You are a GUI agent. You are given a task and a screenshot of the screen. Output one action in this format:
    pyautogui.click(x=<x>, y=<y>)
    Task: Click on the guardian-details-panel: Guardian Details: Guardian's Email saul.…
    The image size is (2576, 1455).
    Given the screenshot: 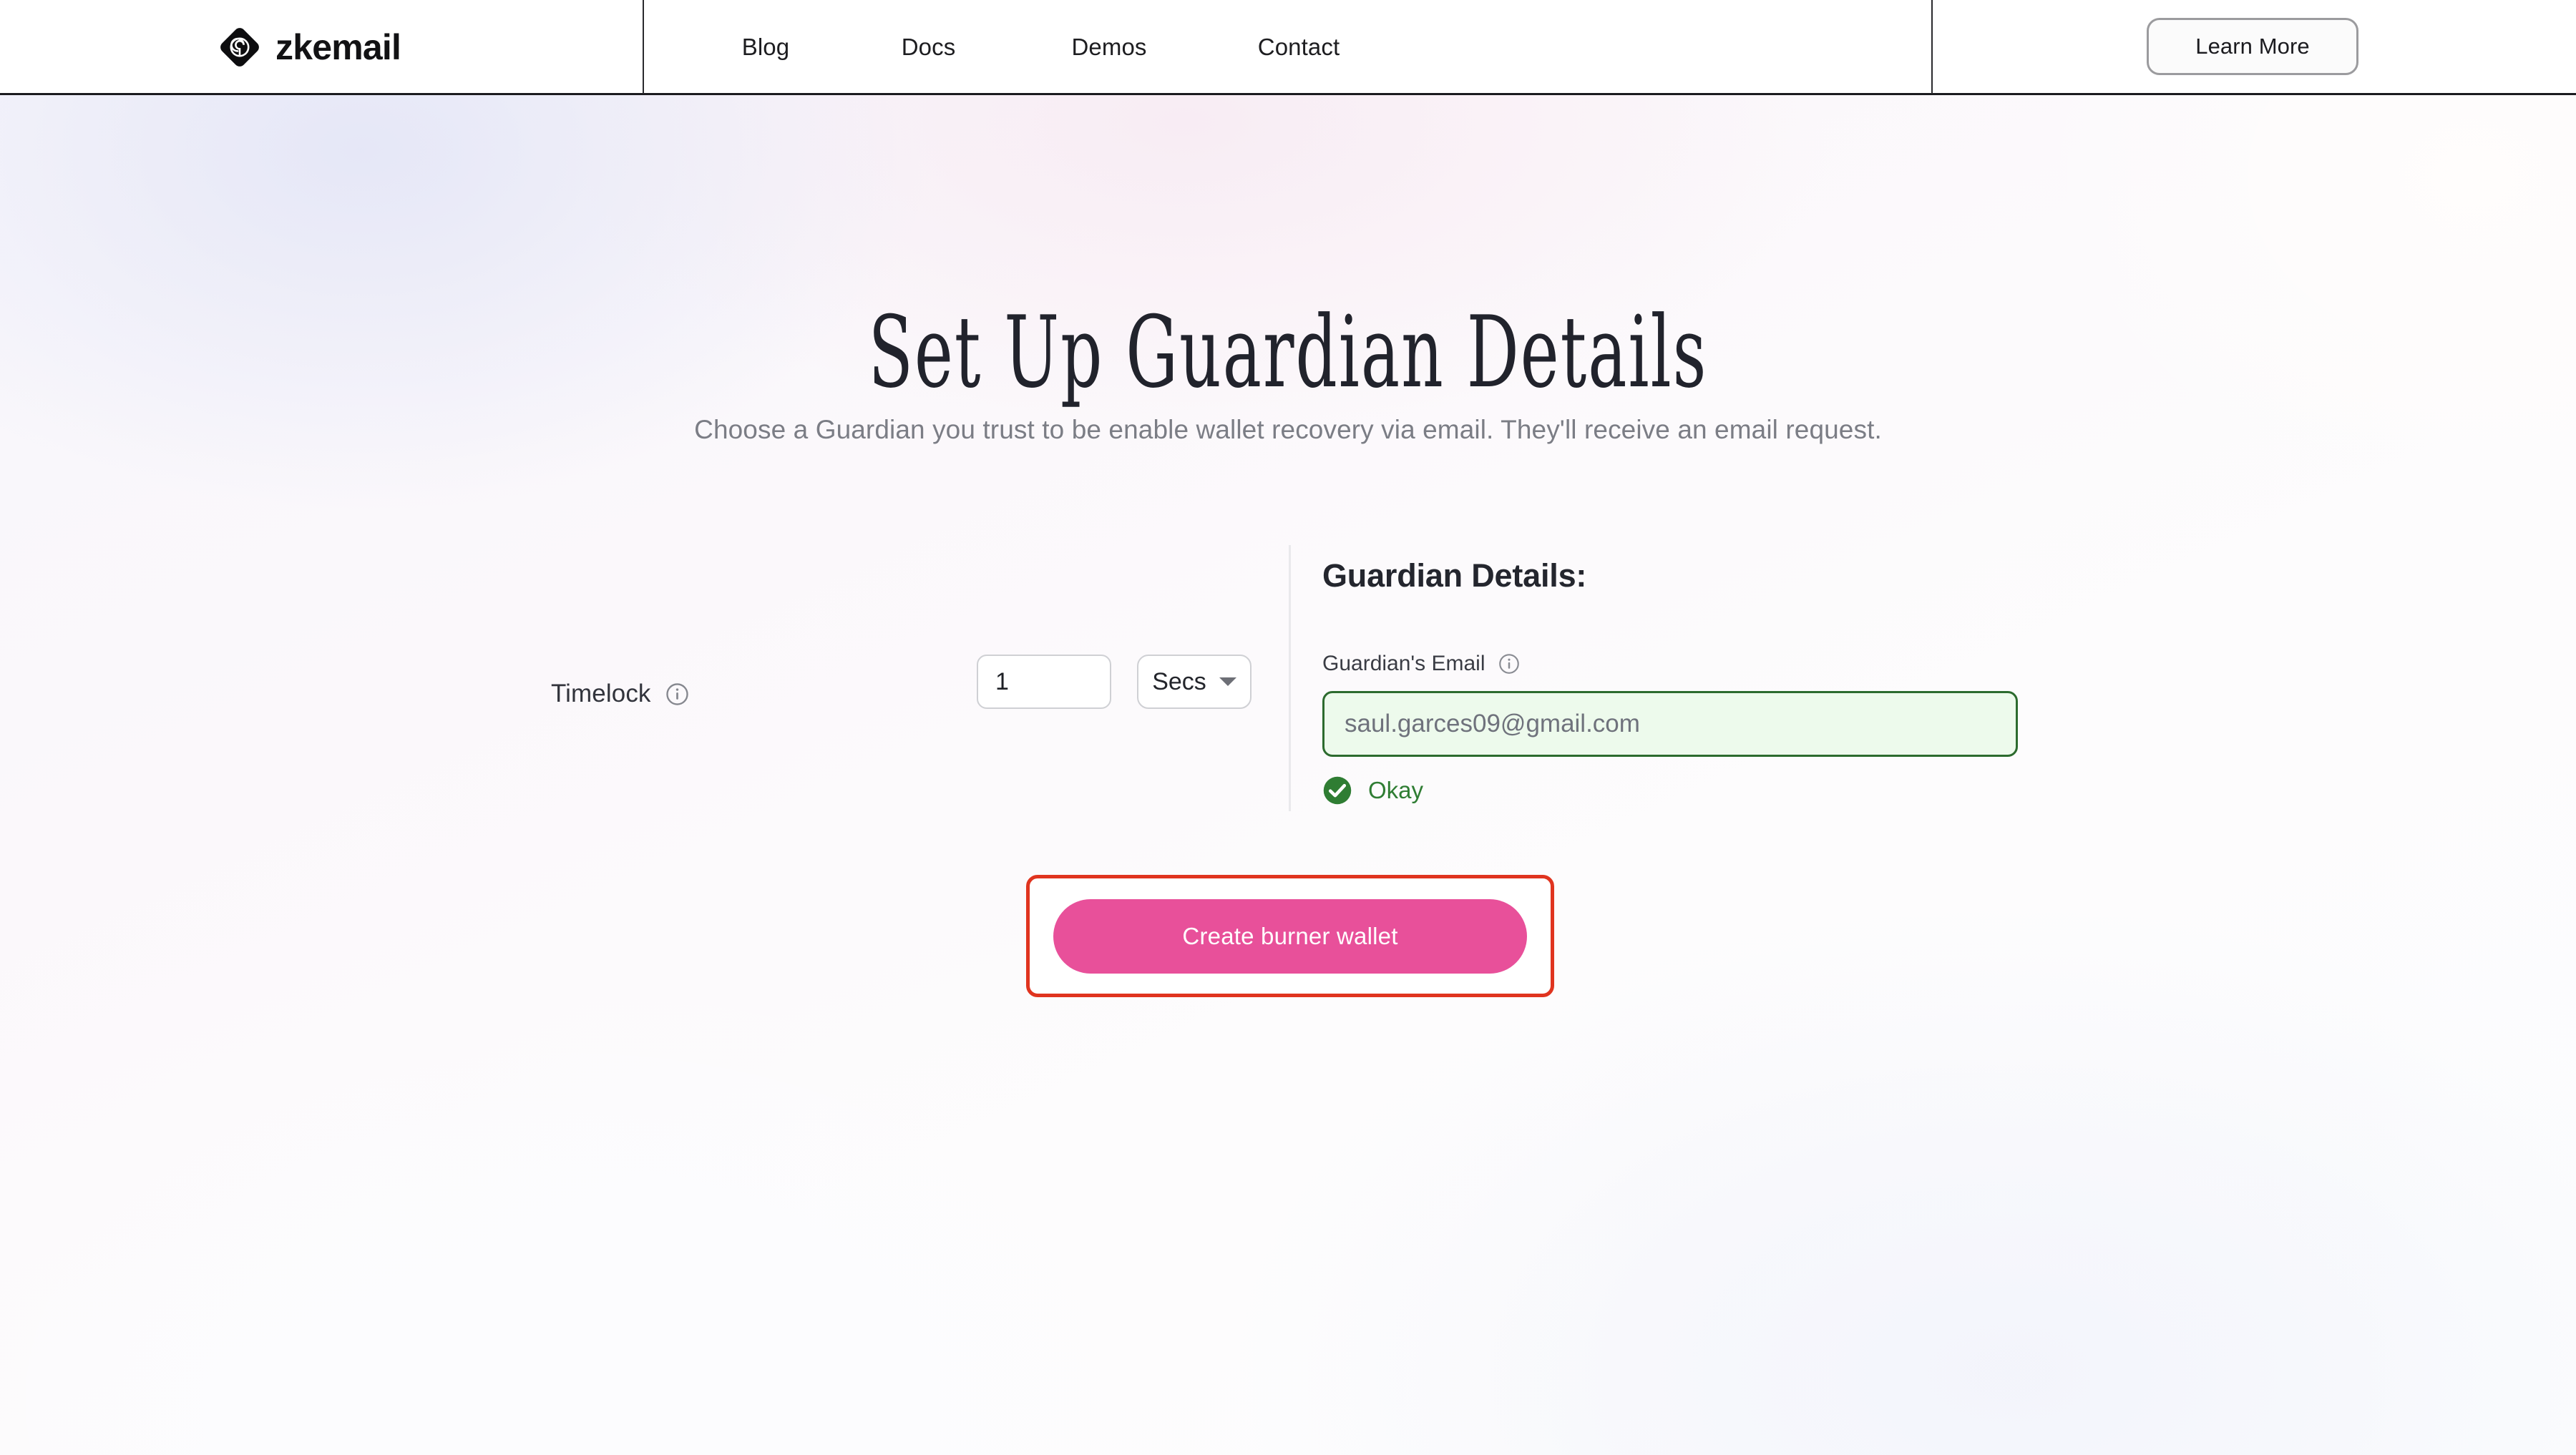 What is the action you would take?
    pyautogui.click(x=1680, y=674)
    